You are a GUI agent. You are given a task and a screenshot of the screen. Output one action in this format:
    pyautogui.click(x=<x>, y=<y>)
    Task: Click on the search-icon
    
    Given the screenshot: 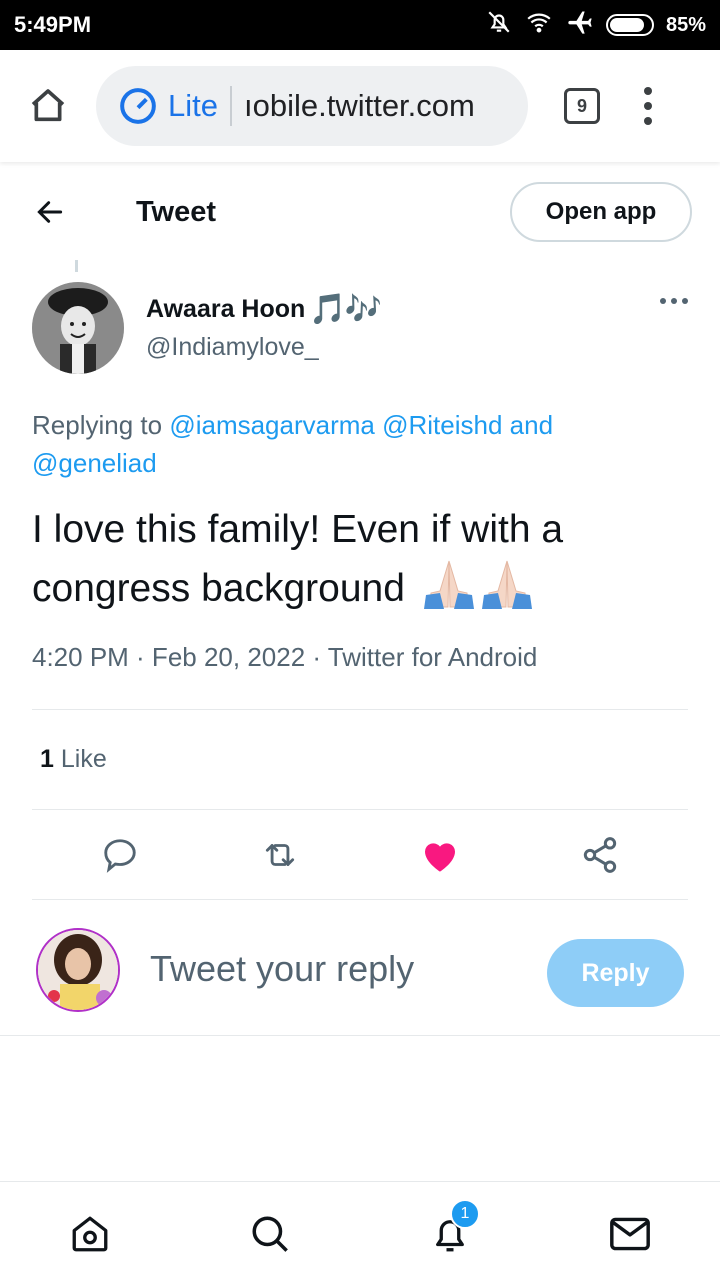 What is the action you would take?
    pyautogui.click(x=270, y=1234)
    